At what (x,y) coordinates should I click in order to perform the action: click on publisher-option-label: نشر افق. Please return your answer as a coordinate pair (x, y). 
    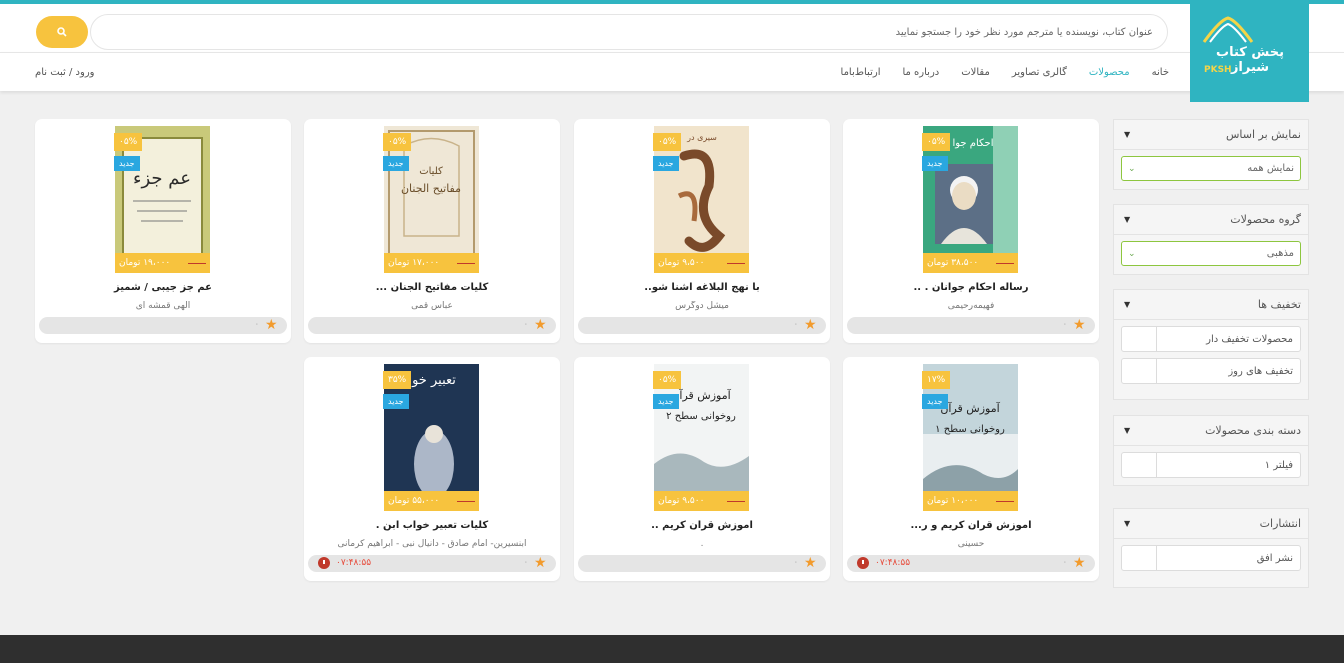
    Looking at the image, I should click on (1274, 558).